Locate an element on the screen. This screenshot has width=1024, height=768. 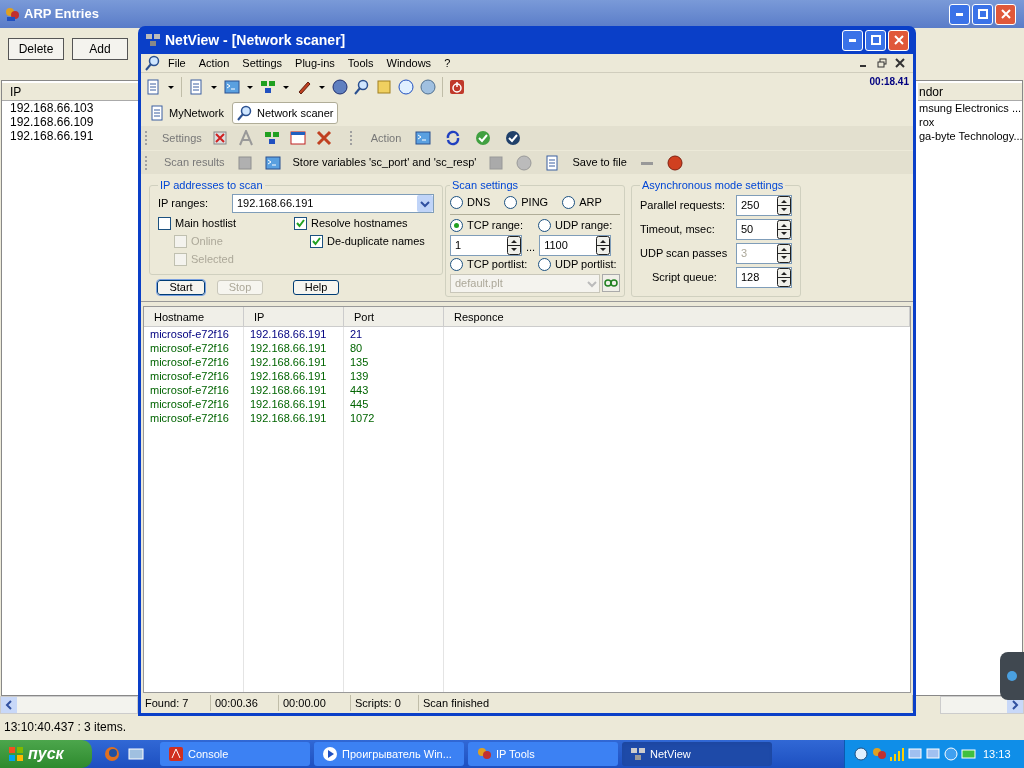
taskbar-button: NetView is located at coordinates (697, 754).